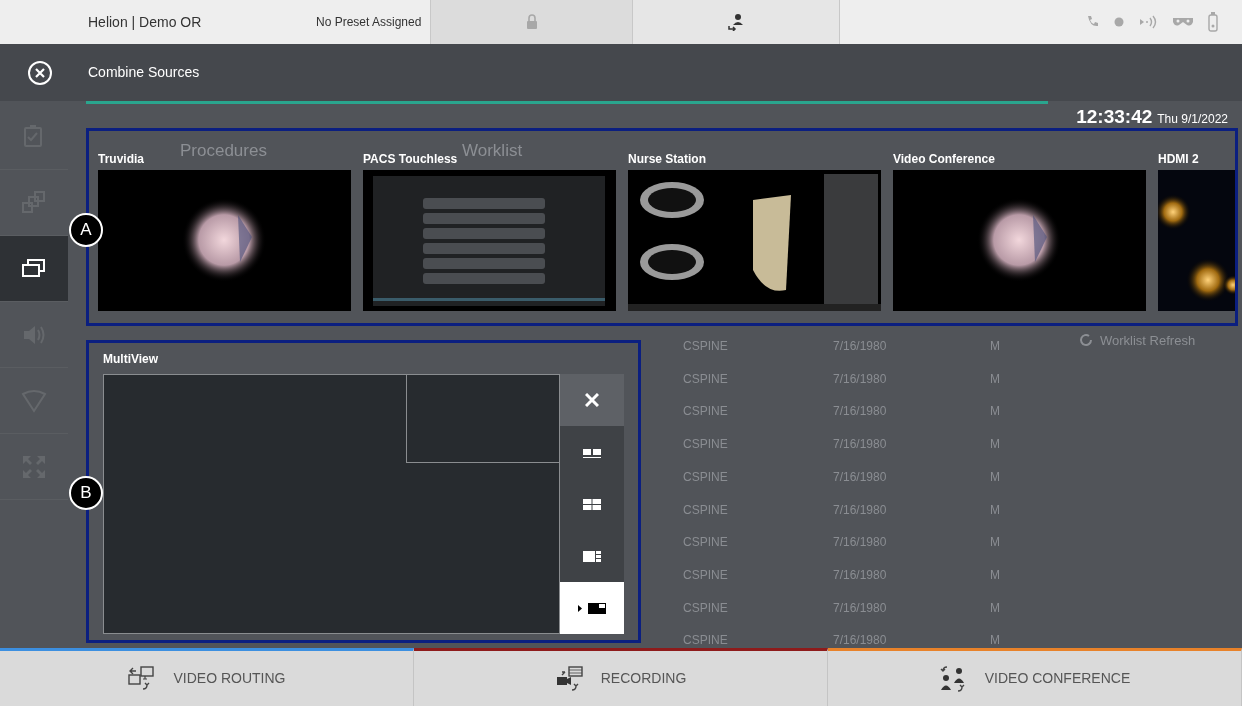 Image resolution: width=1242 pixels, height=706 pixels. Describe the element at coordinates (1093, 22) in the screenshot. I see `phone-icon` at that location.